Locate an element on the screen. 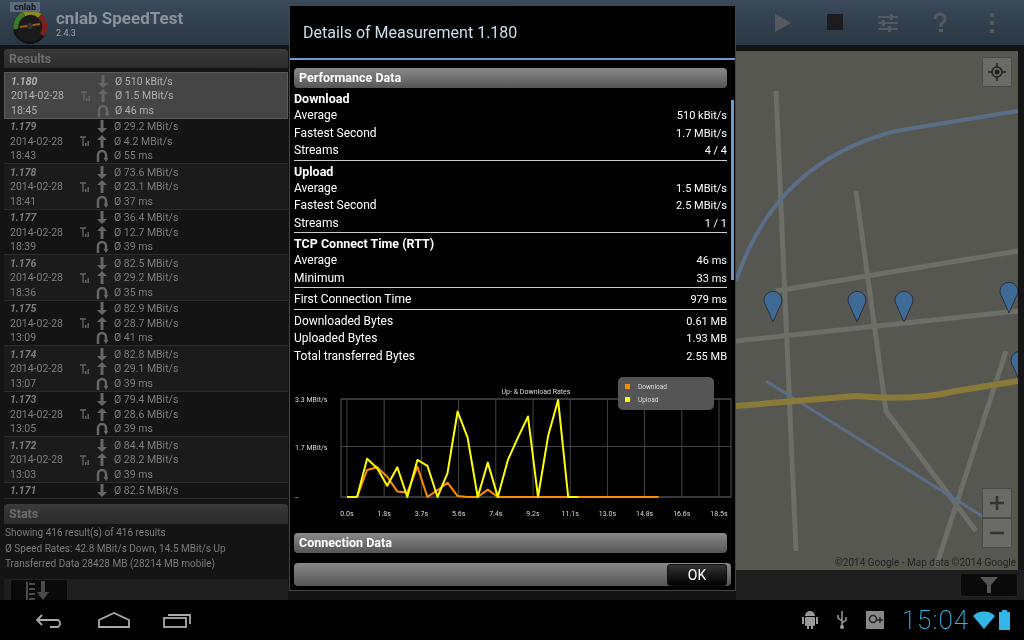  upload-rate: Ø 1.5 MBit/s is located at coordinates (145, 96).